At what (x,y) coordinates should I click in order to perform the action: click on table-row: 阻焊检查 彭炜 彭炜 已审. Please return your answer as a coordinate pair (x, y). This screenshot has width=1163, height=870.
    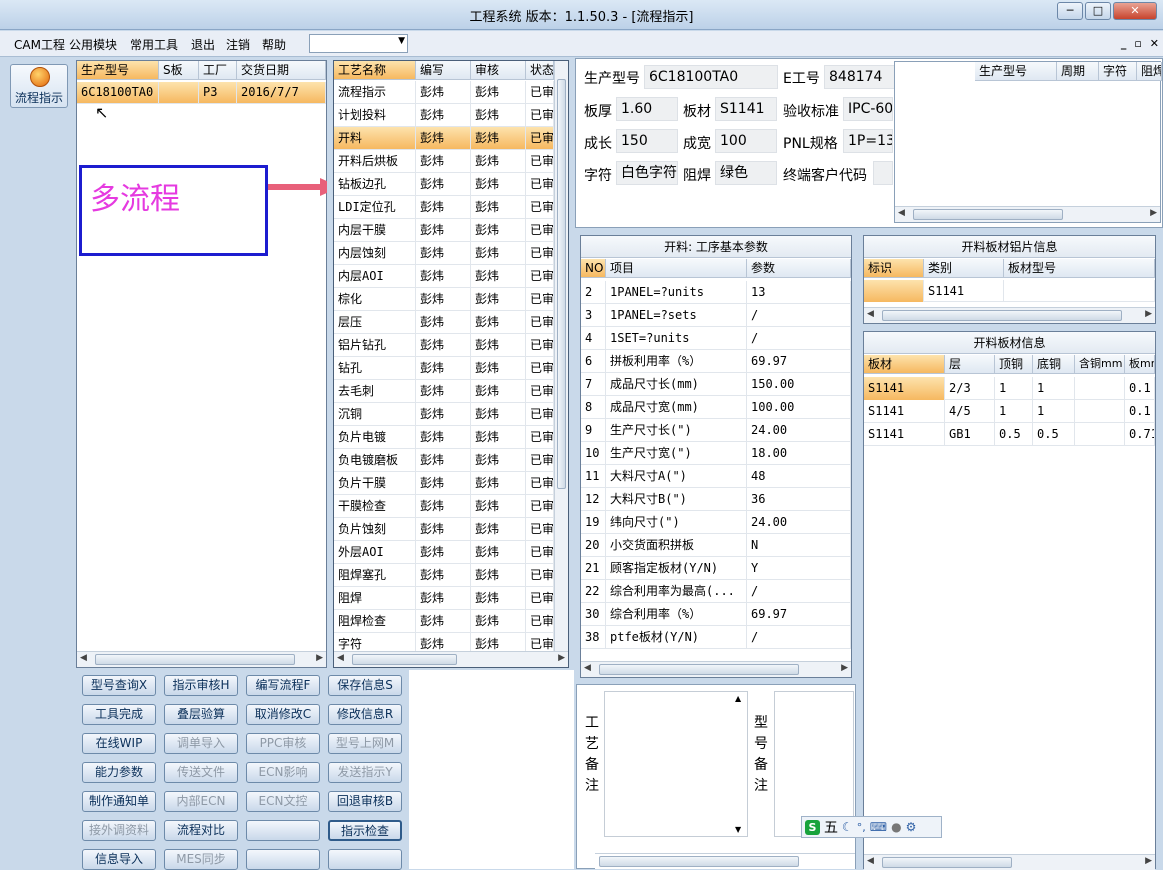
    Looking at the image, I should click on (444, 621).